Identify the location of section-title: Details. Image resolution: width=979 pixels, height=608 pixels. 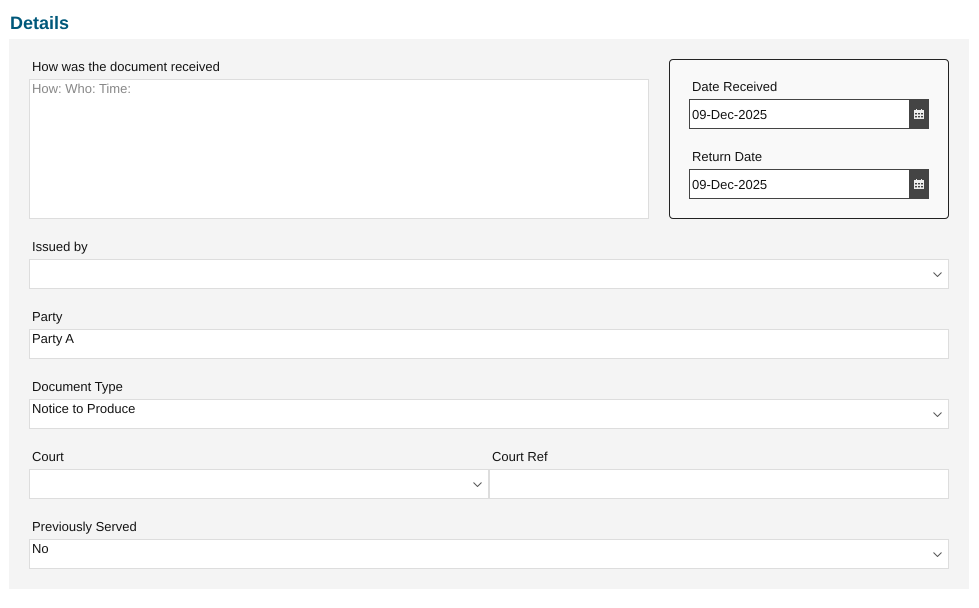
(39, 23).